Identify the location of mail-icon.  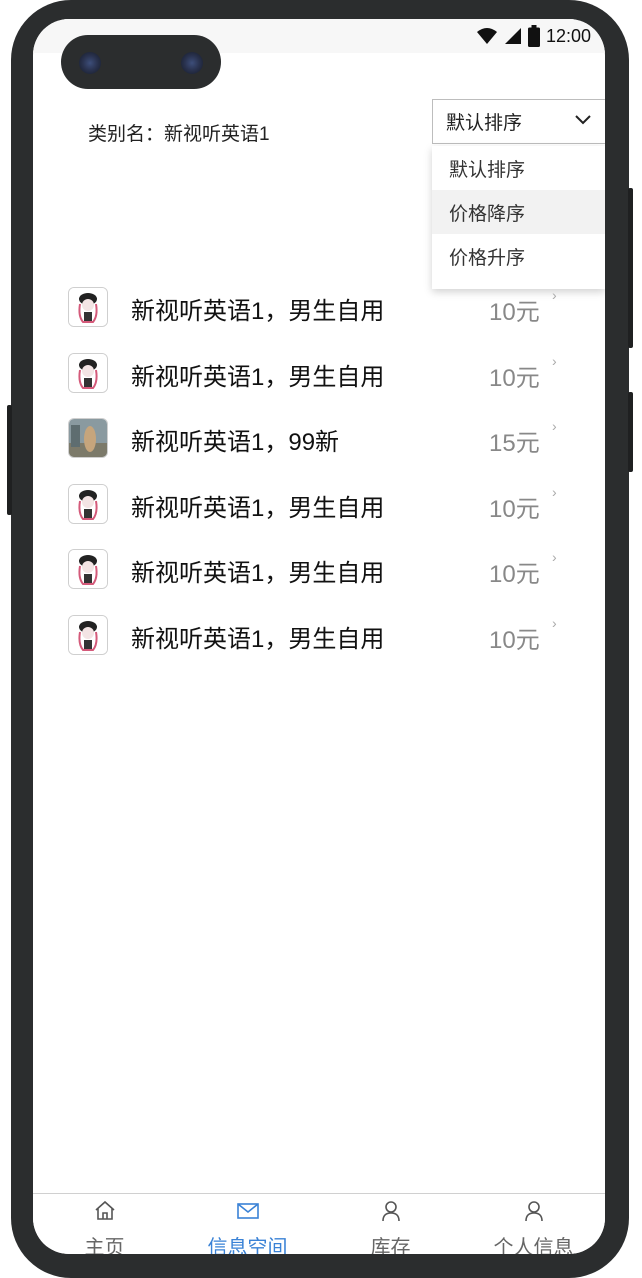
(247, 1211).